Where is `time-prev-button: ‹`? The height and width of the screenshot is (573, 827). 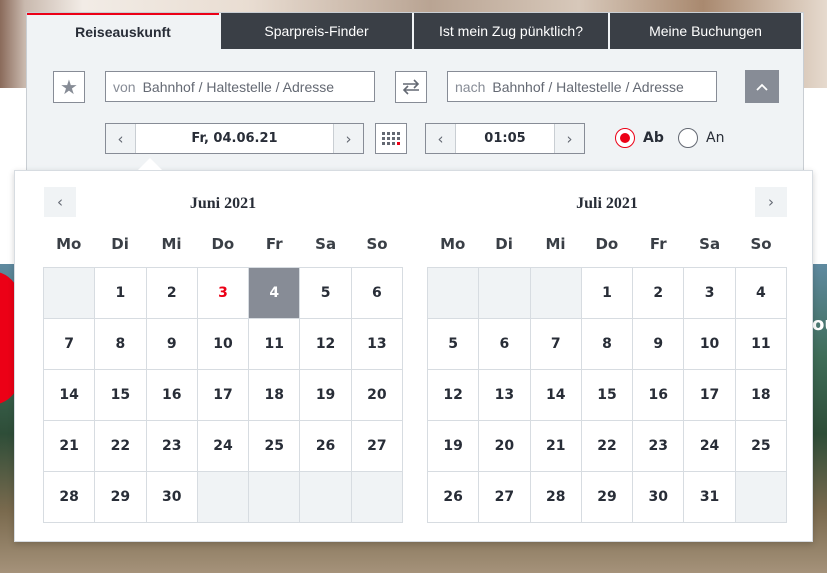 time-prev-button: ‹ is located at coordinates (441, 138).